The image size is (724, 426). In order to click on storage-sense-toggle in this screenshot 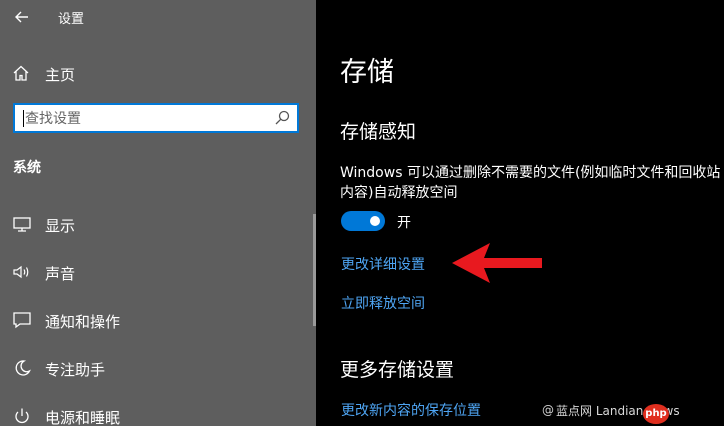, I will do `click(363, 221)`.